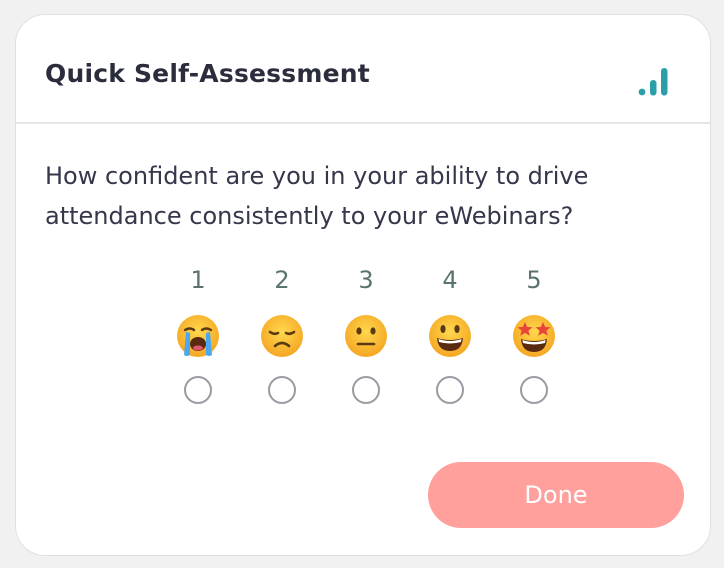 This screenshot has width=724, height=568. Describe the element at coordinates (366, 280) in the screenshot. I see `rating-number: 3` at that location.